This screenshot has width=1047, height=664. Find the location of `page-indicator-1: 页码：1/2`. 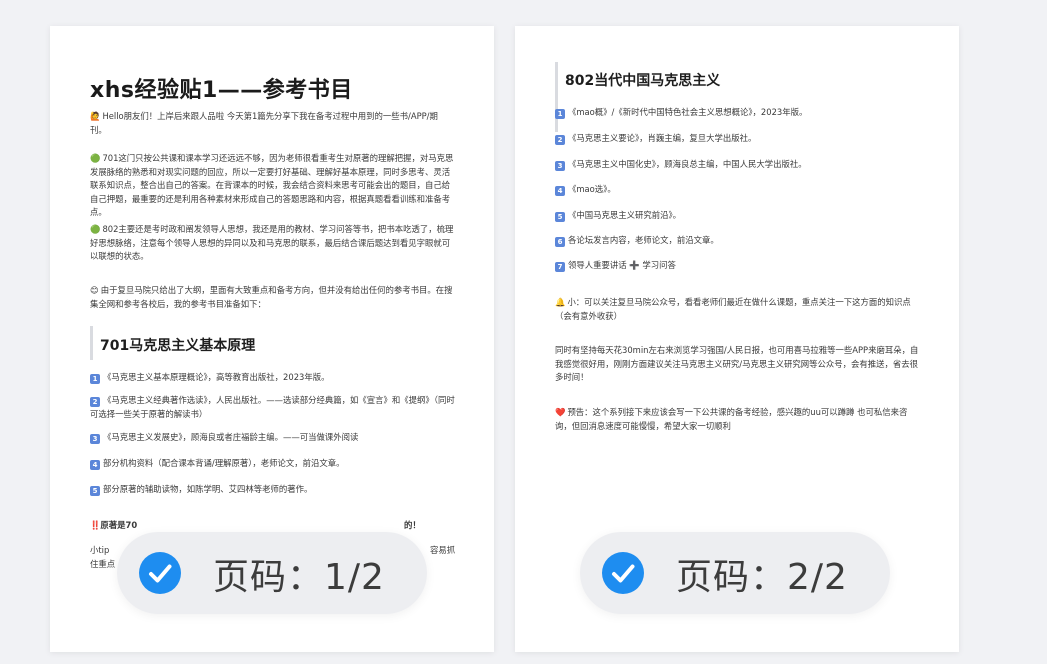

page-indicator-1: 页码：1/2 is located at coordinates (272, 573).